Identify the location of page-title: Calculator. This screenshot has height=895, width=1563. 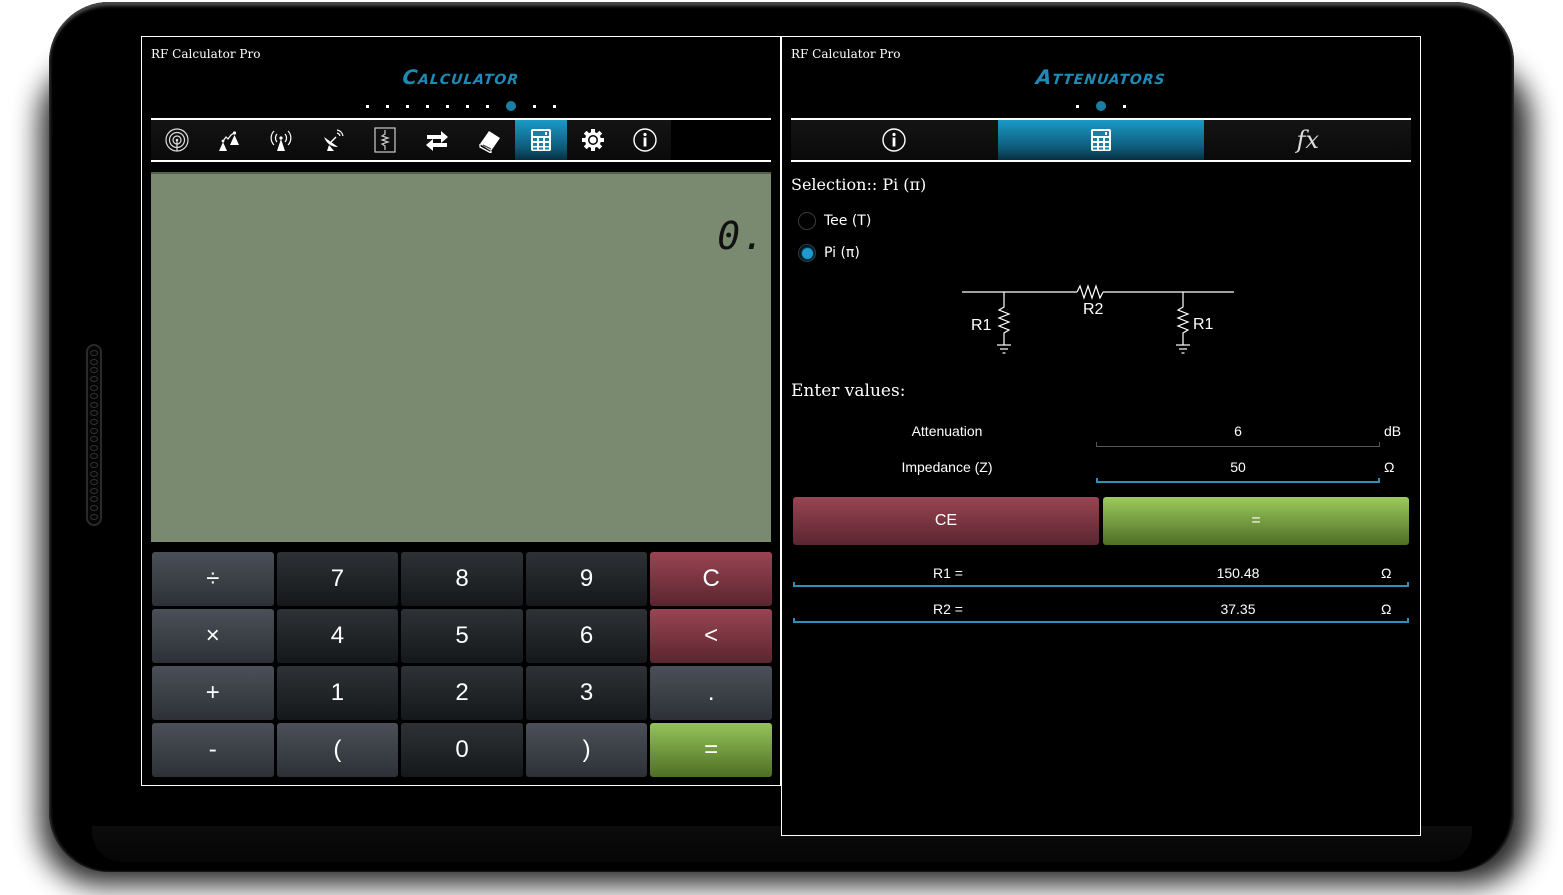
(461, 77).